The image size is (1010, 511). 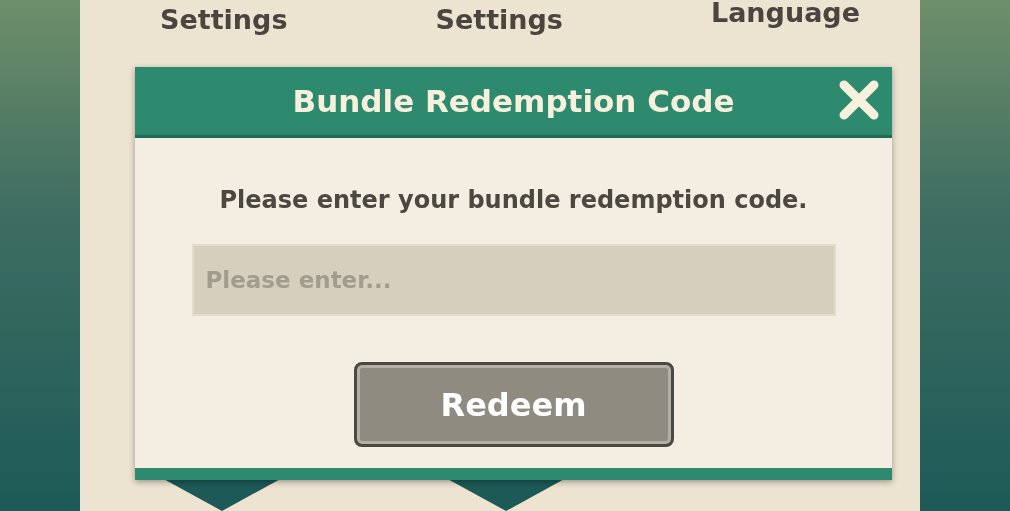 What do you see at coordinates (859, 100) in the screenshot?
I see `close-icon` at bounding box center [859, 100].